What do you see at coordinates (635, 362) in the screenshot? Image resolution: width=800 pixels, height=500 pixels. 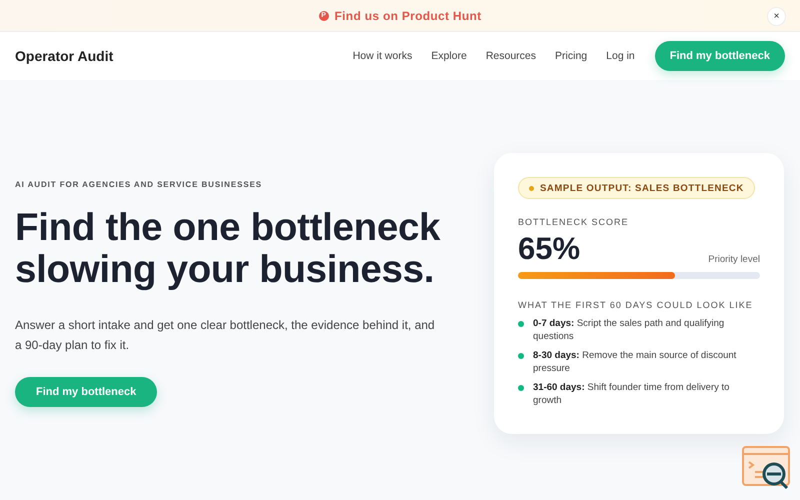 I see `plan-item: 8-30 days: Remove the main source of discount pressure` at bounding box center [635, 362].